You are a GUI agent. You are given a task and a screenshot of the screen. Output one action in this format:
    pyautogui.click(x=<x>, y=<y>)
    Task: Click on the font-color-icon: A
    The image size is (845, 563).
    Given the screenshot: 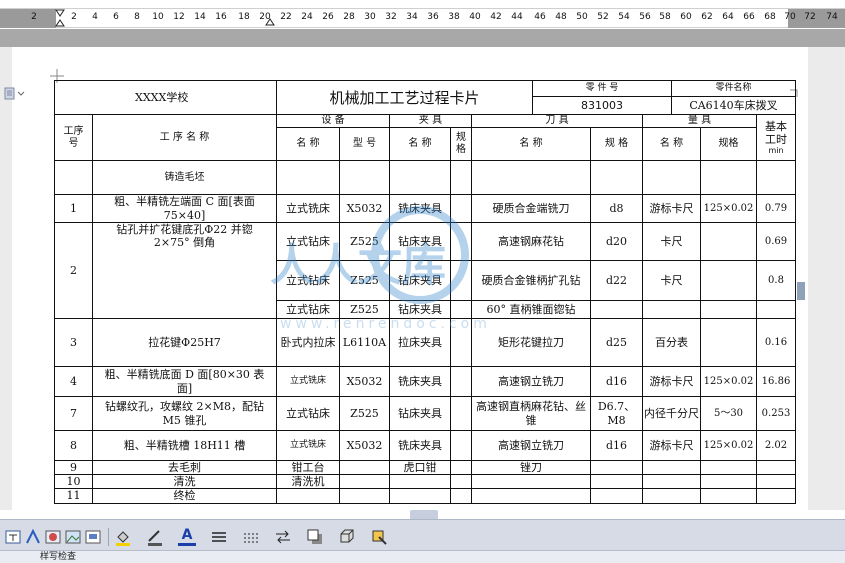 What is the action you would take?
    pyautogui.click(x=187, y=537)
    